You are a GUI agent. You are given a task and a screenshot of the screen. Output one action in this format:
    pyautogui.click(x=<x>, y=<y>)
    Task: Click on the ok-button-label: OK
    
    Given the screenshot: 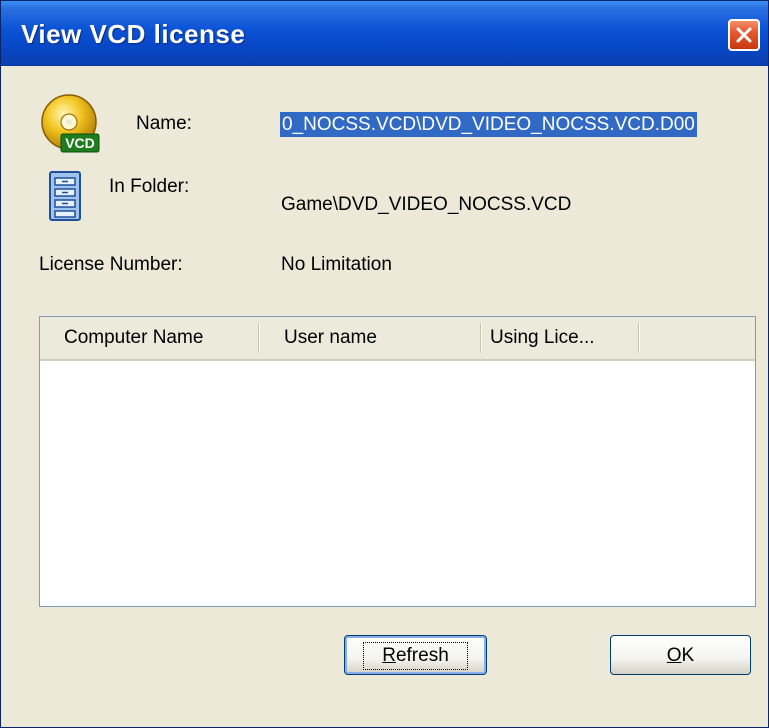 What is the action you would take?
    pyautogui.click(x=680, y=655)
    